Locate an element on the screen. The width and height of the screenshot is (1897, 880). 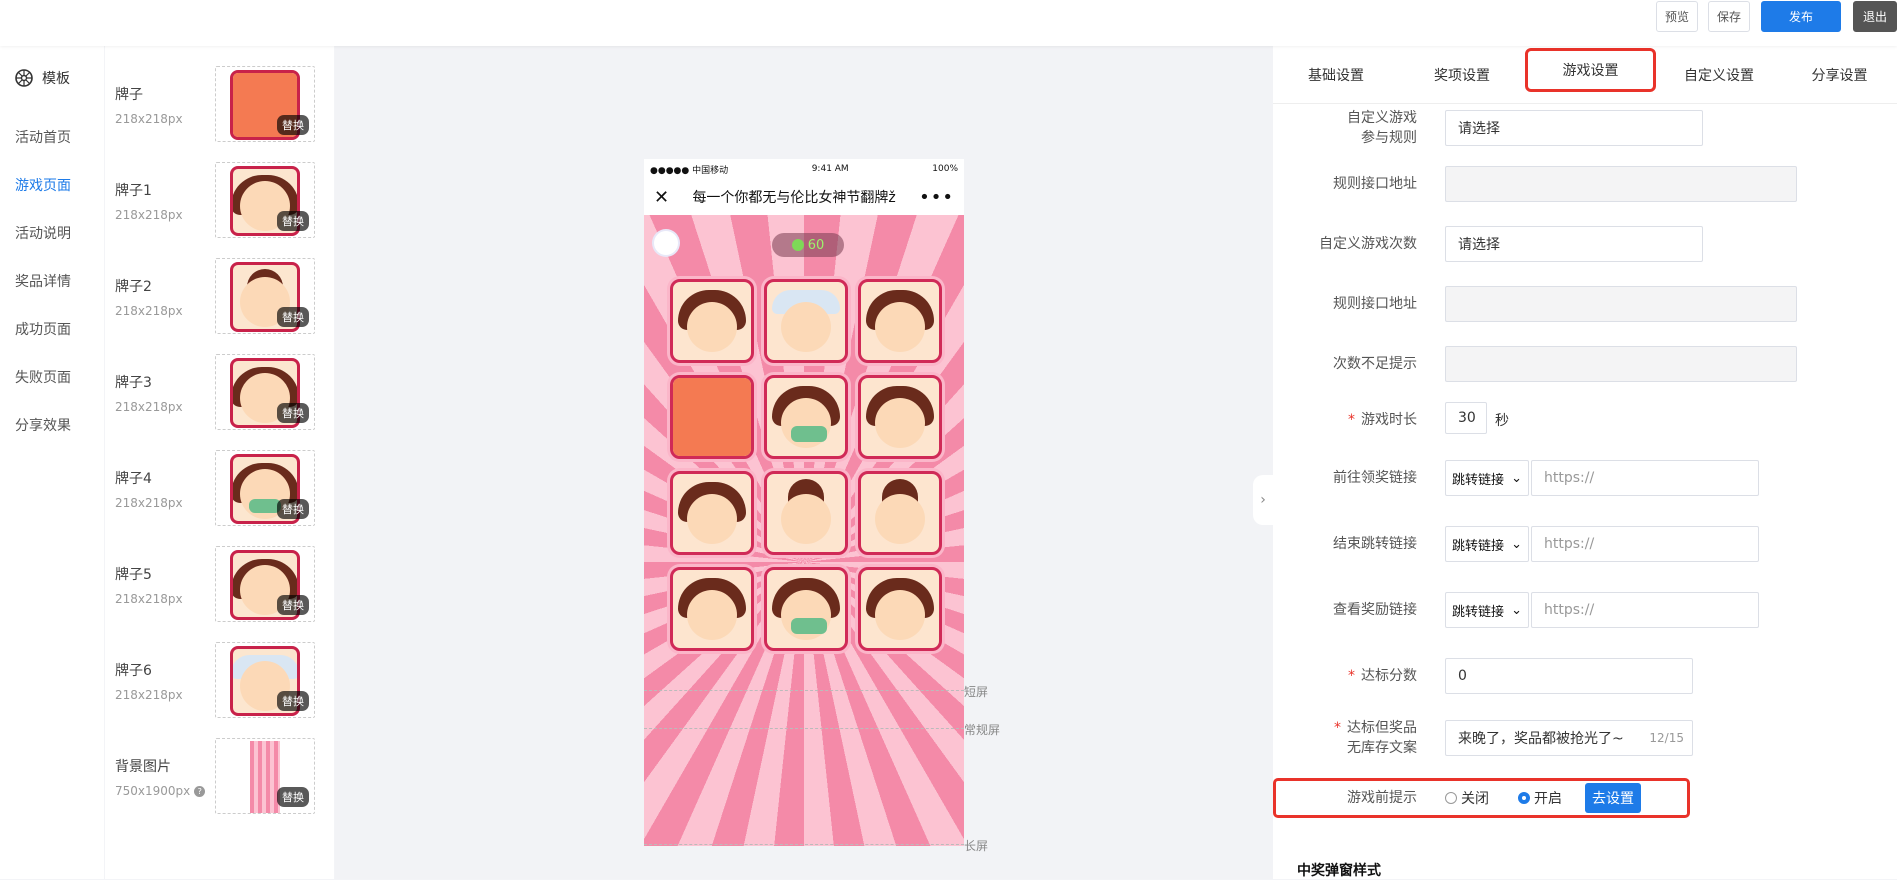
publish-button: 发布 is located at coordinates (1801, 16).